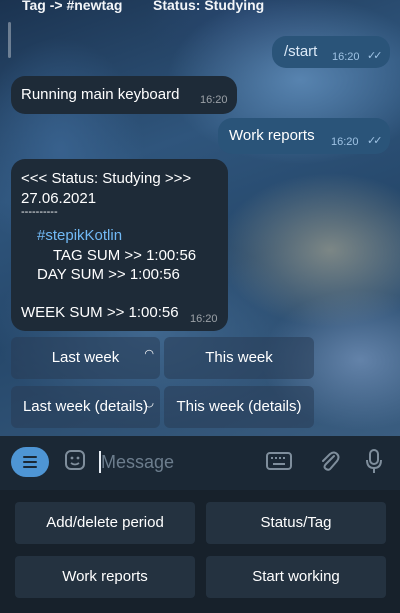  Describe the element at coordinates (79, 235) in the screenshot. I see `report-hashtag-link: #stepikKotlin` at that location.